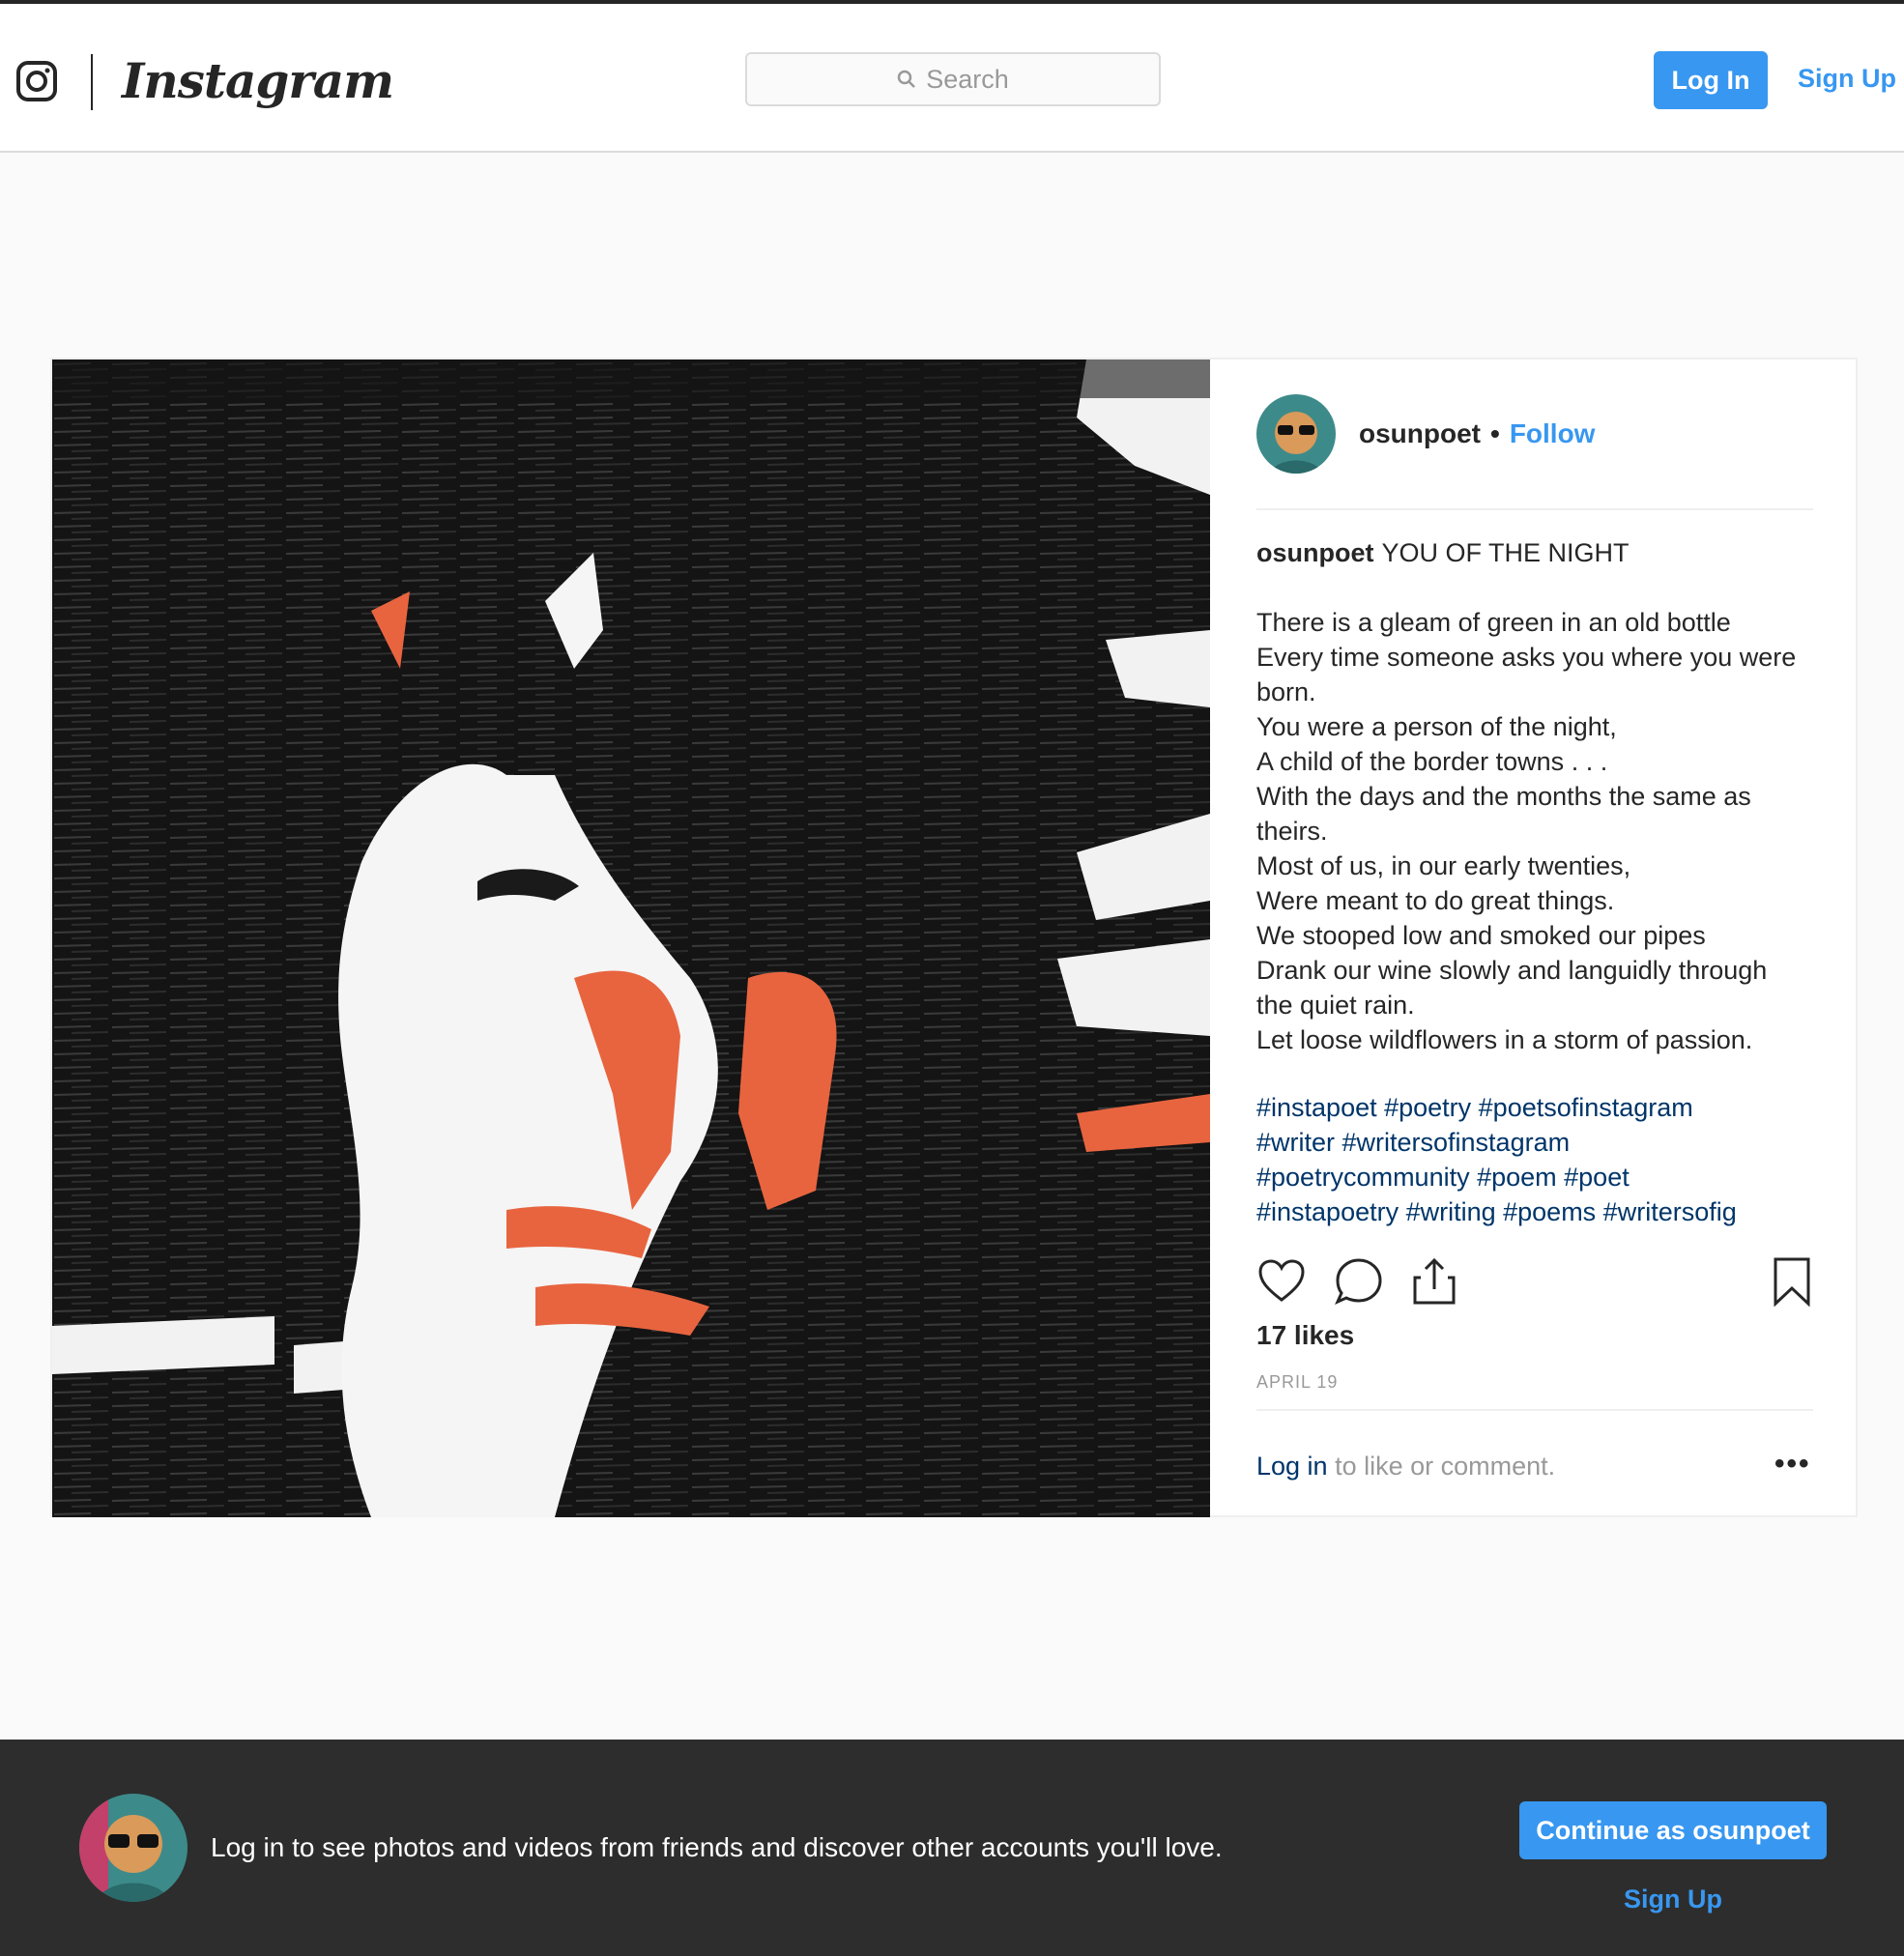 Image resolution: width=1904 pixels, height=1956 pixels. What do you see at coordinates (1436, 900) in the screenshot?
I see `caption-line: Were meant to do great things.` at bounding box center [1436, 900].